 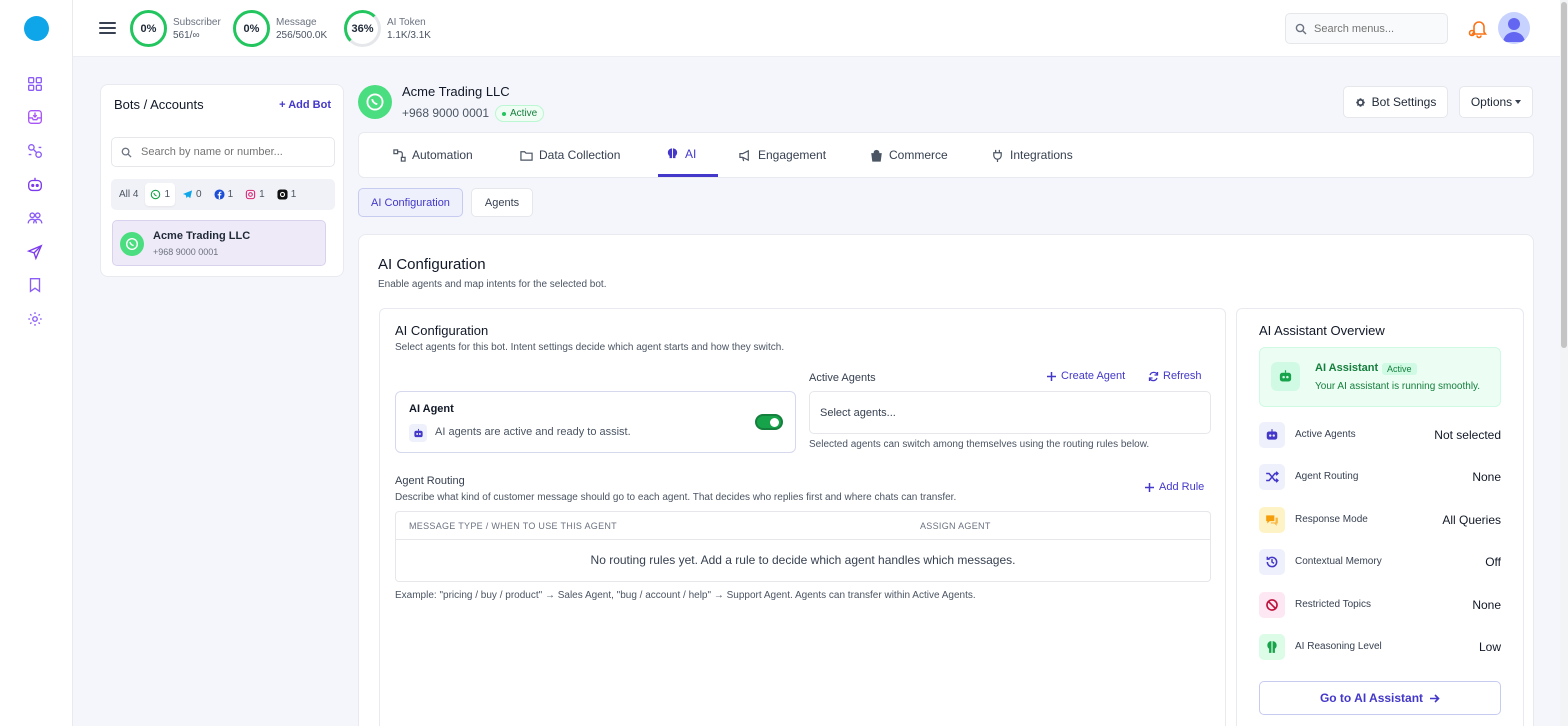 I want to click on filter-whatsapp: 1, so click(x=160, y=194).